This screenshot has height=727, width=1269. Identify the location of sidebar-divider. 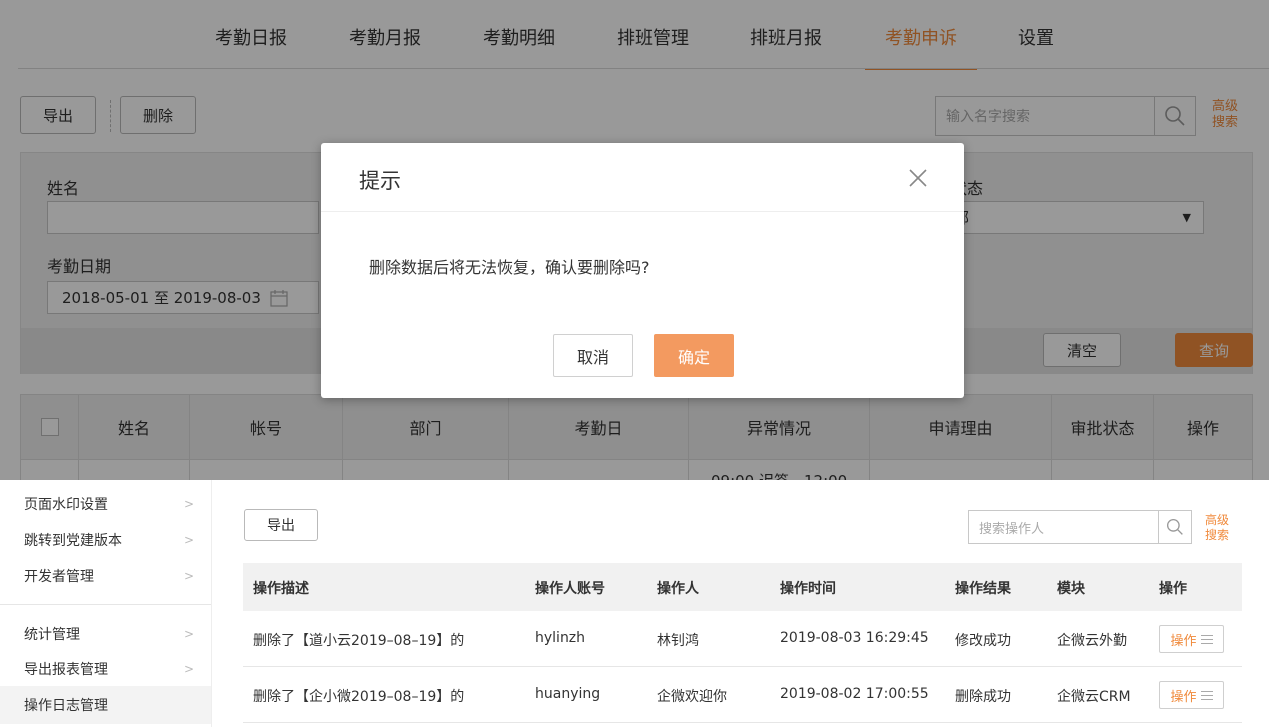
(105, 604).